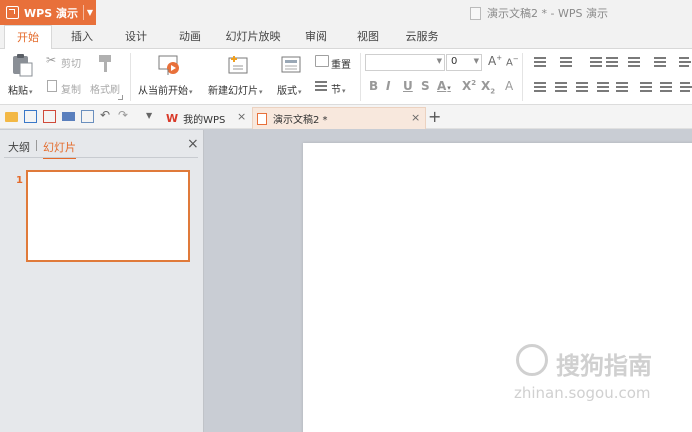  What do you see at coordinates (82, 37) in the screenshot?
I see `tab-insert: 插入` at bounding box center [82, 37].